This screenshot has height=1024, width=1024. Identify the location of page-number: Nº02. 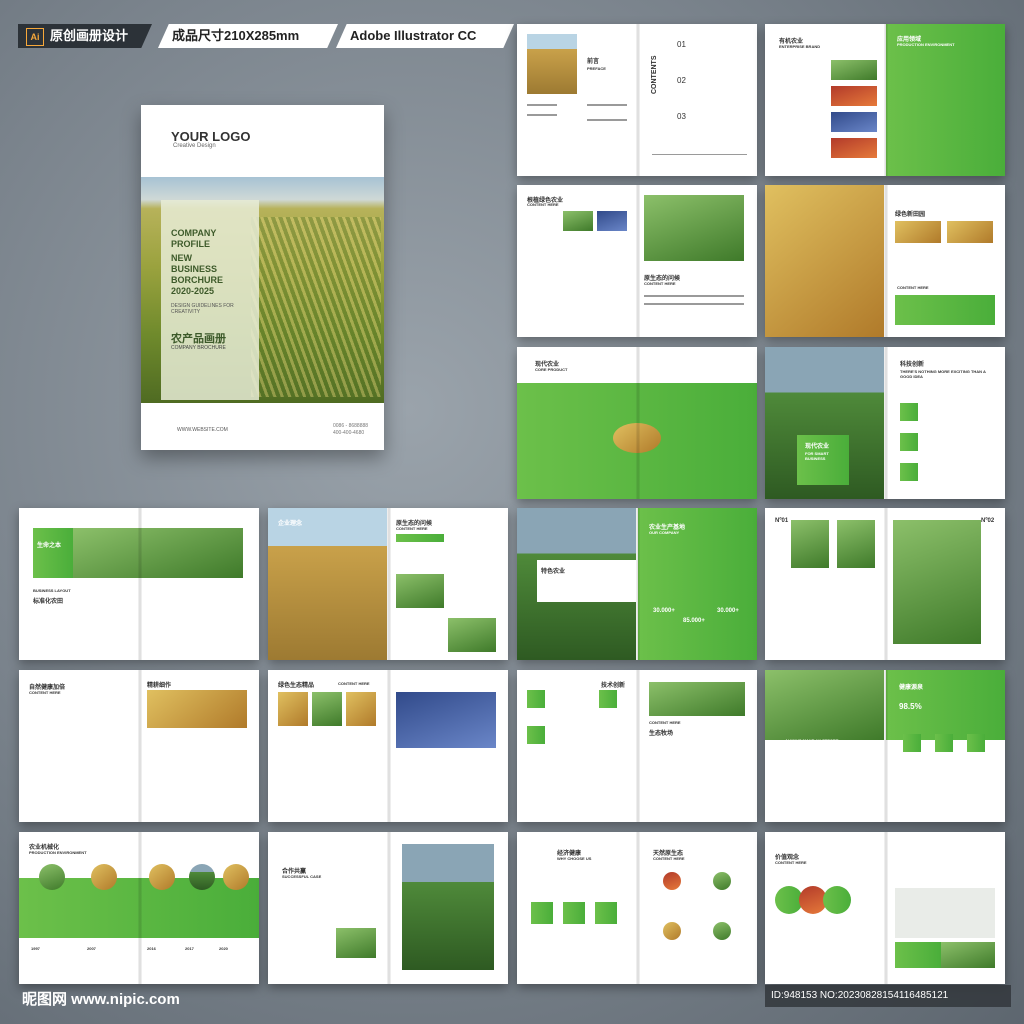
(988, 521).